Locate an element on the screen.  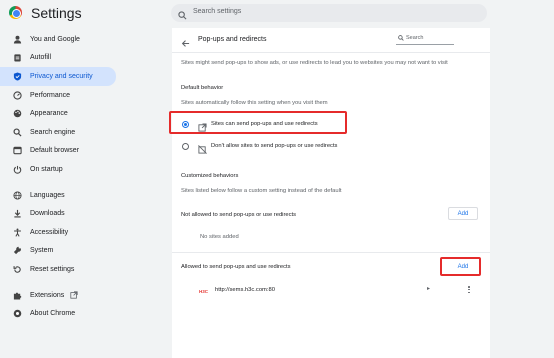
app-title: Settings is located at coordinates (56, 13).